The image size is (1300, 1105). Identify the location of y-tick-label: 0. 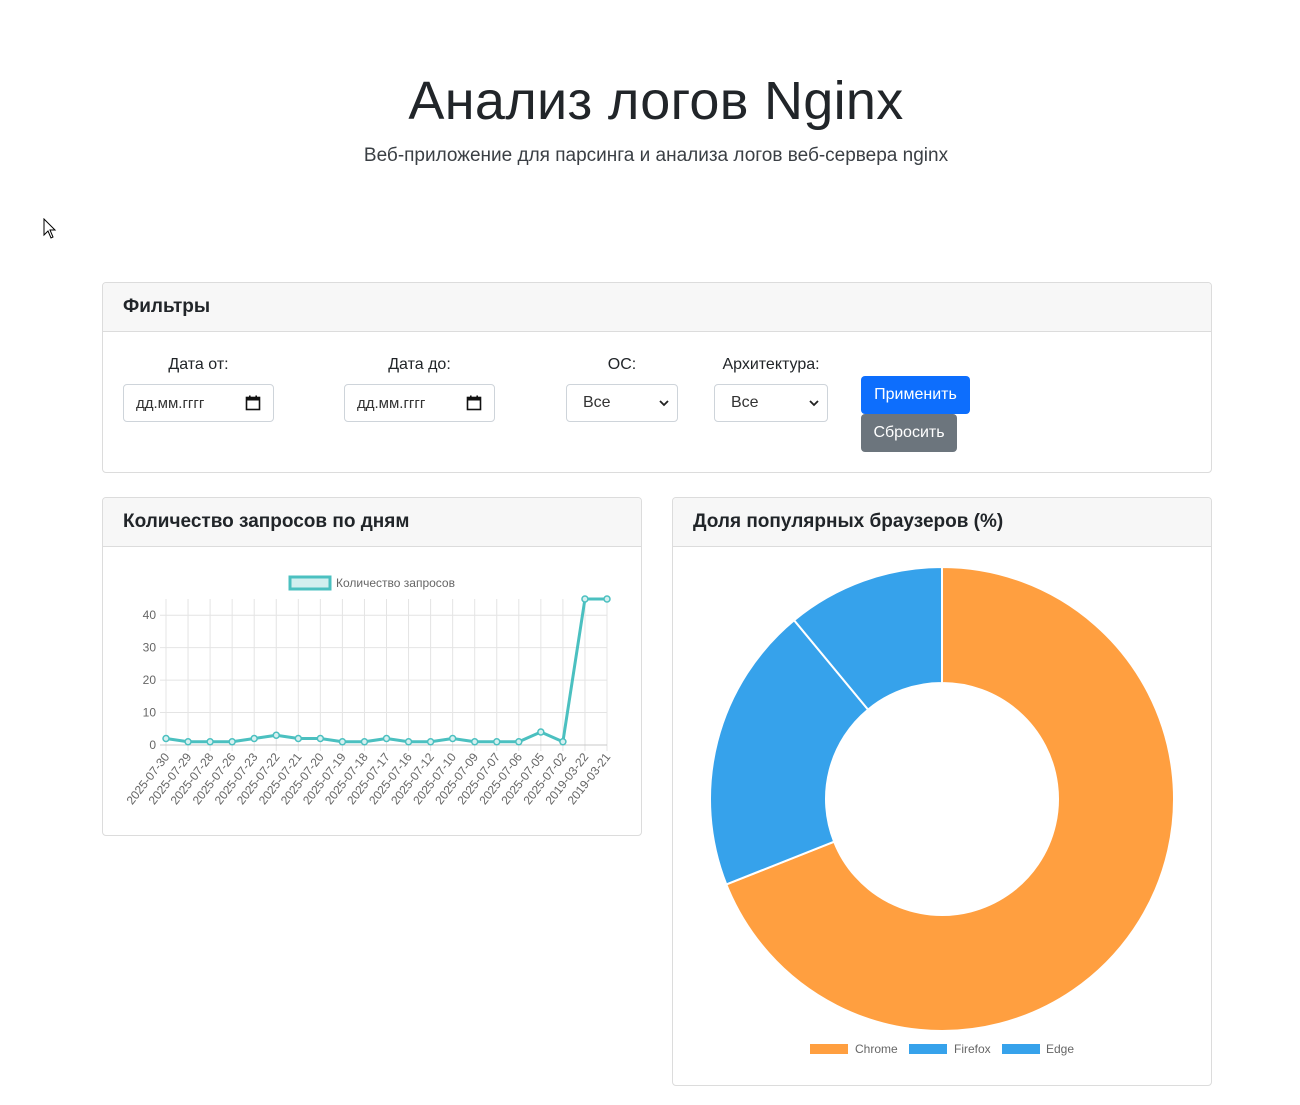
(152, 745).